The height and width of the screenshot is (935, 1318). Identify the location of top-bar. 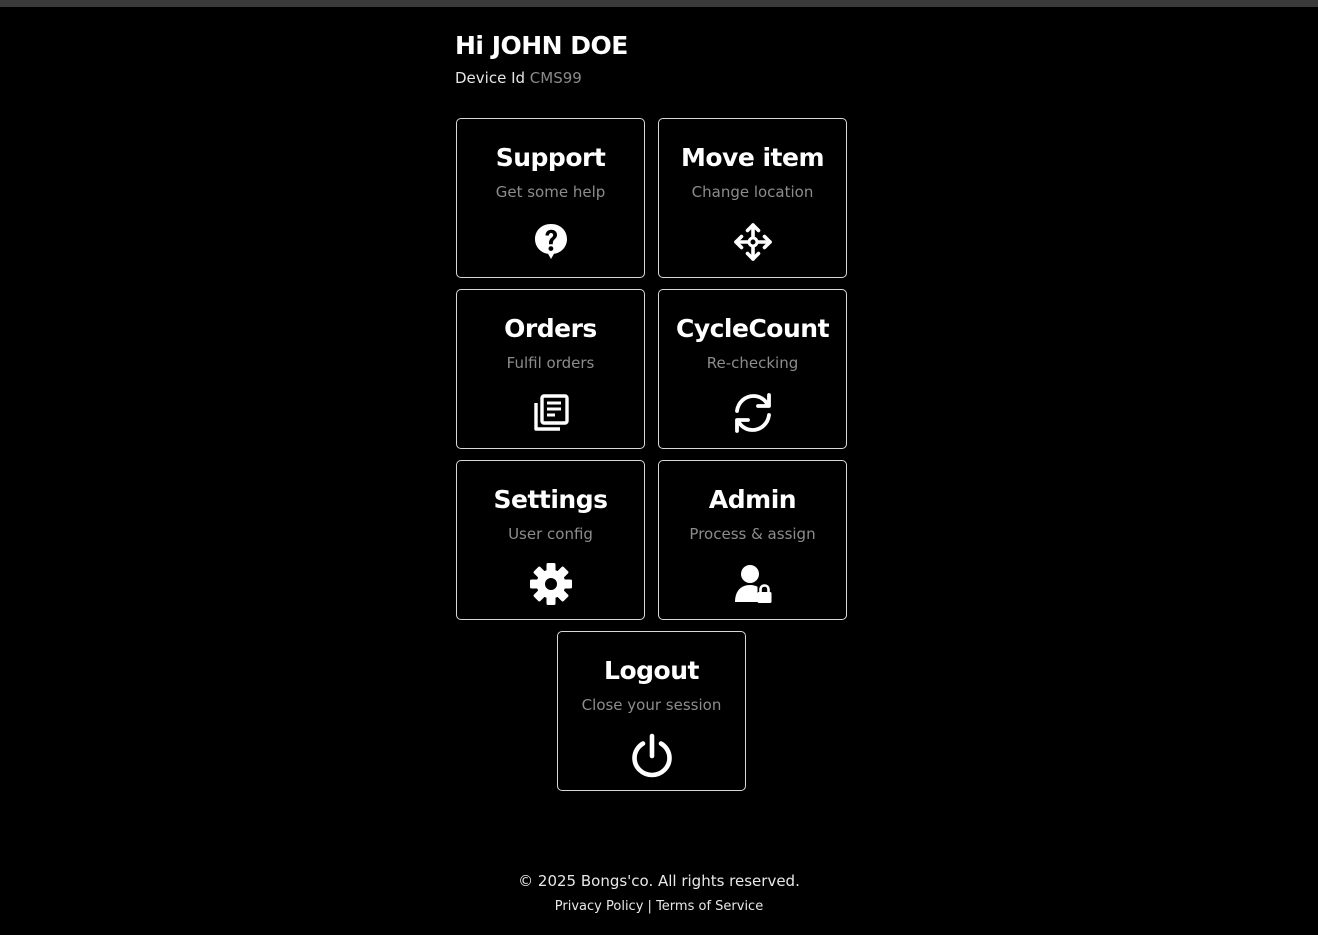
(659, 3).